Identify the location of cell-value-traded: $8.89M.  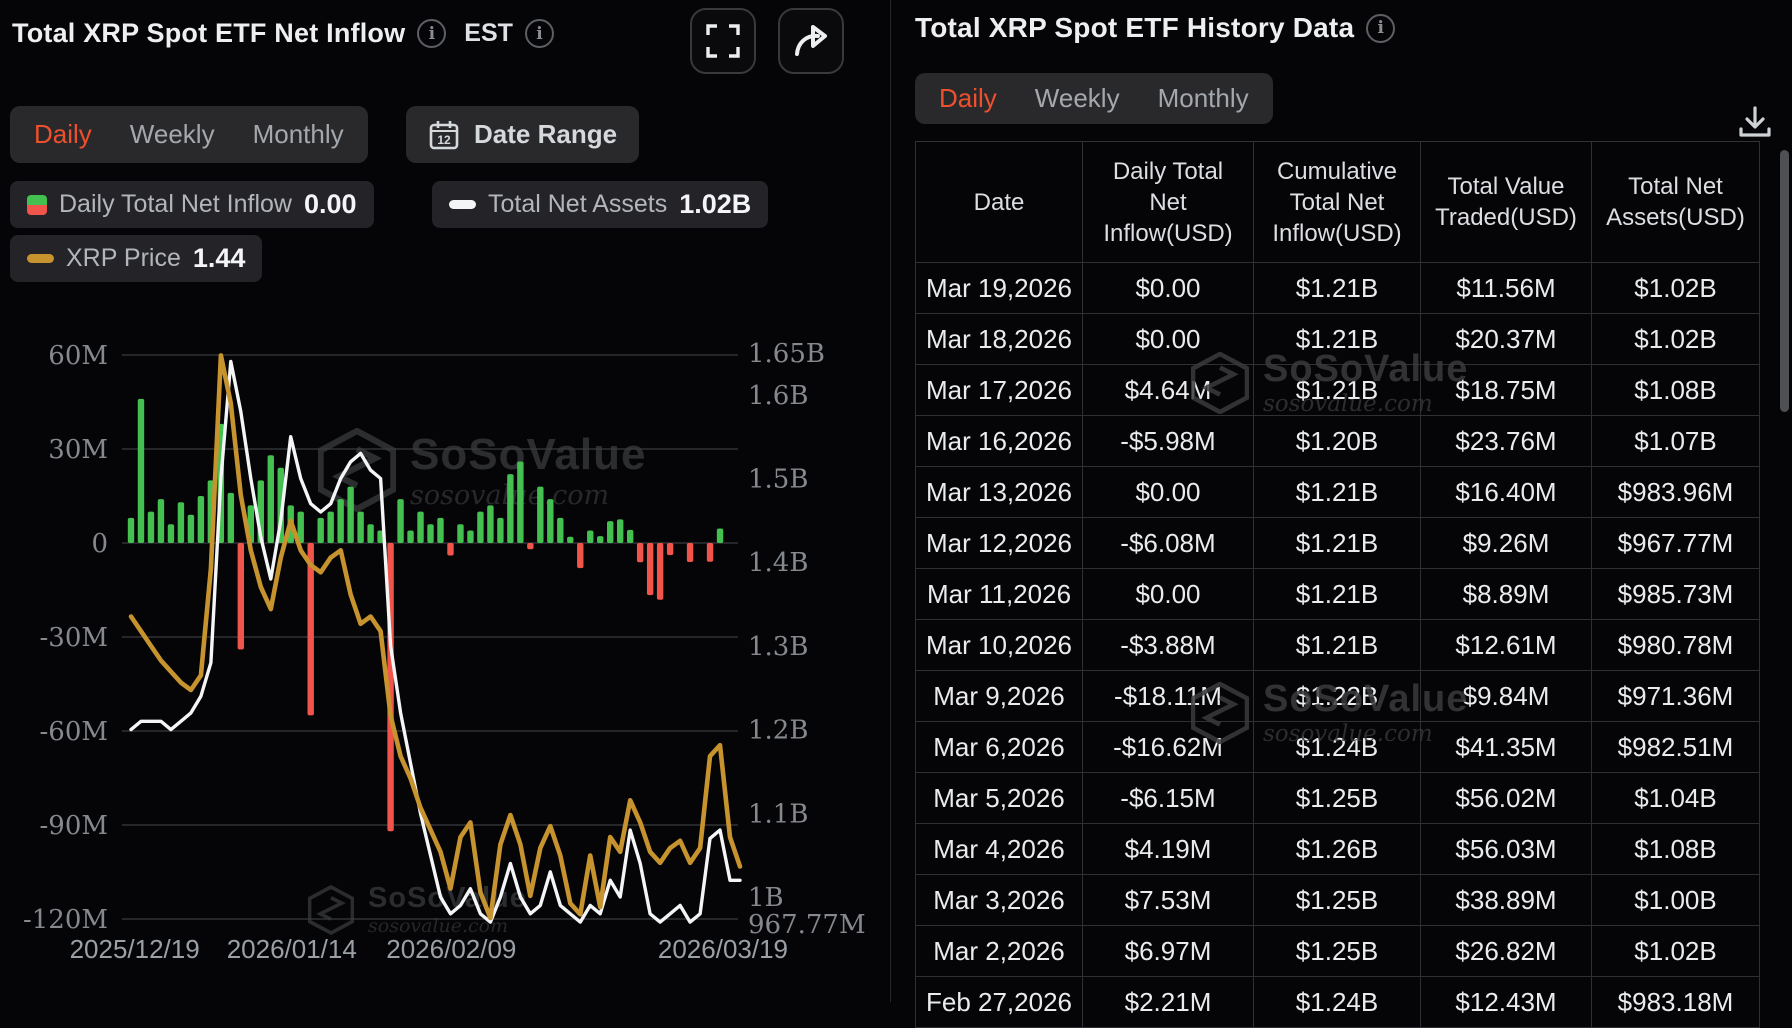
(1506, 594).